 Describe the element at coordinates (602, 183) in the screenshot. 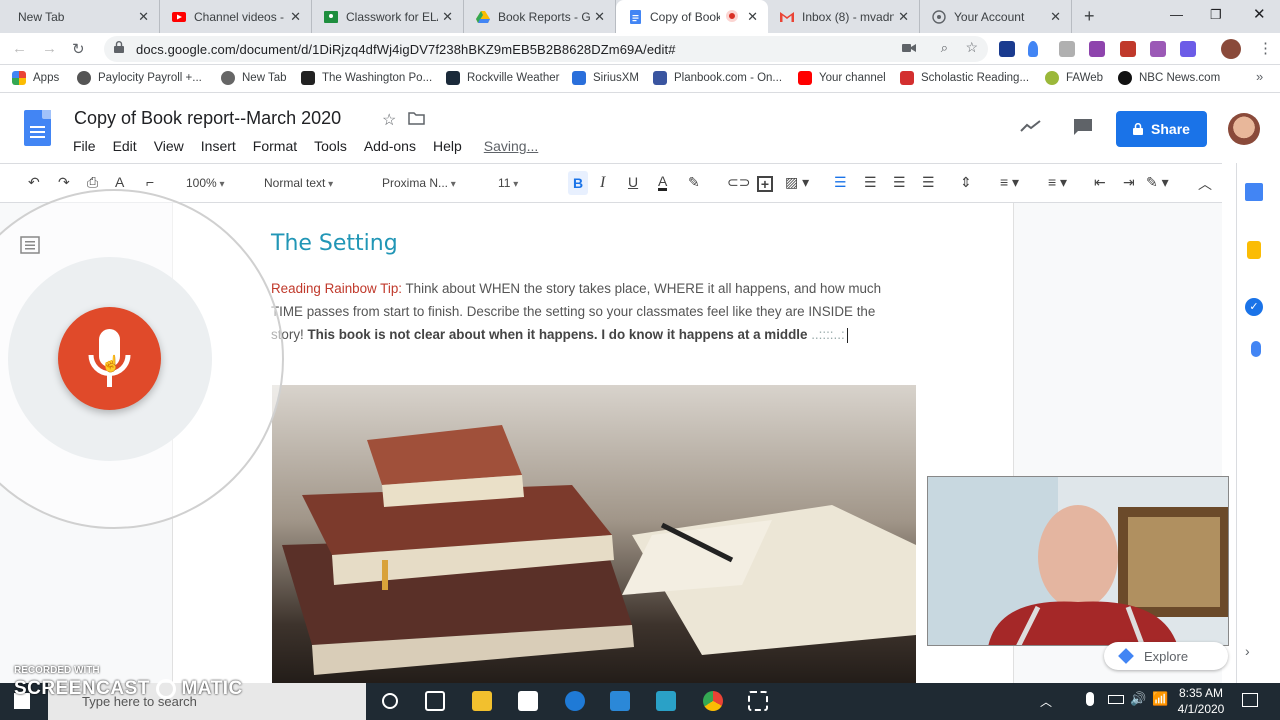

I see `italic-icon: I` at that location.